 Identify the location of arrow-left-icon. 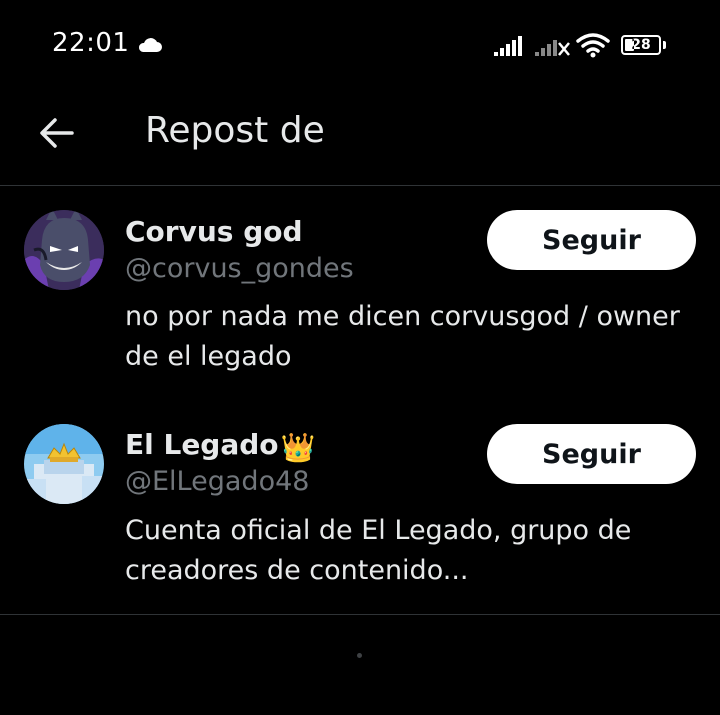
(57, 133).